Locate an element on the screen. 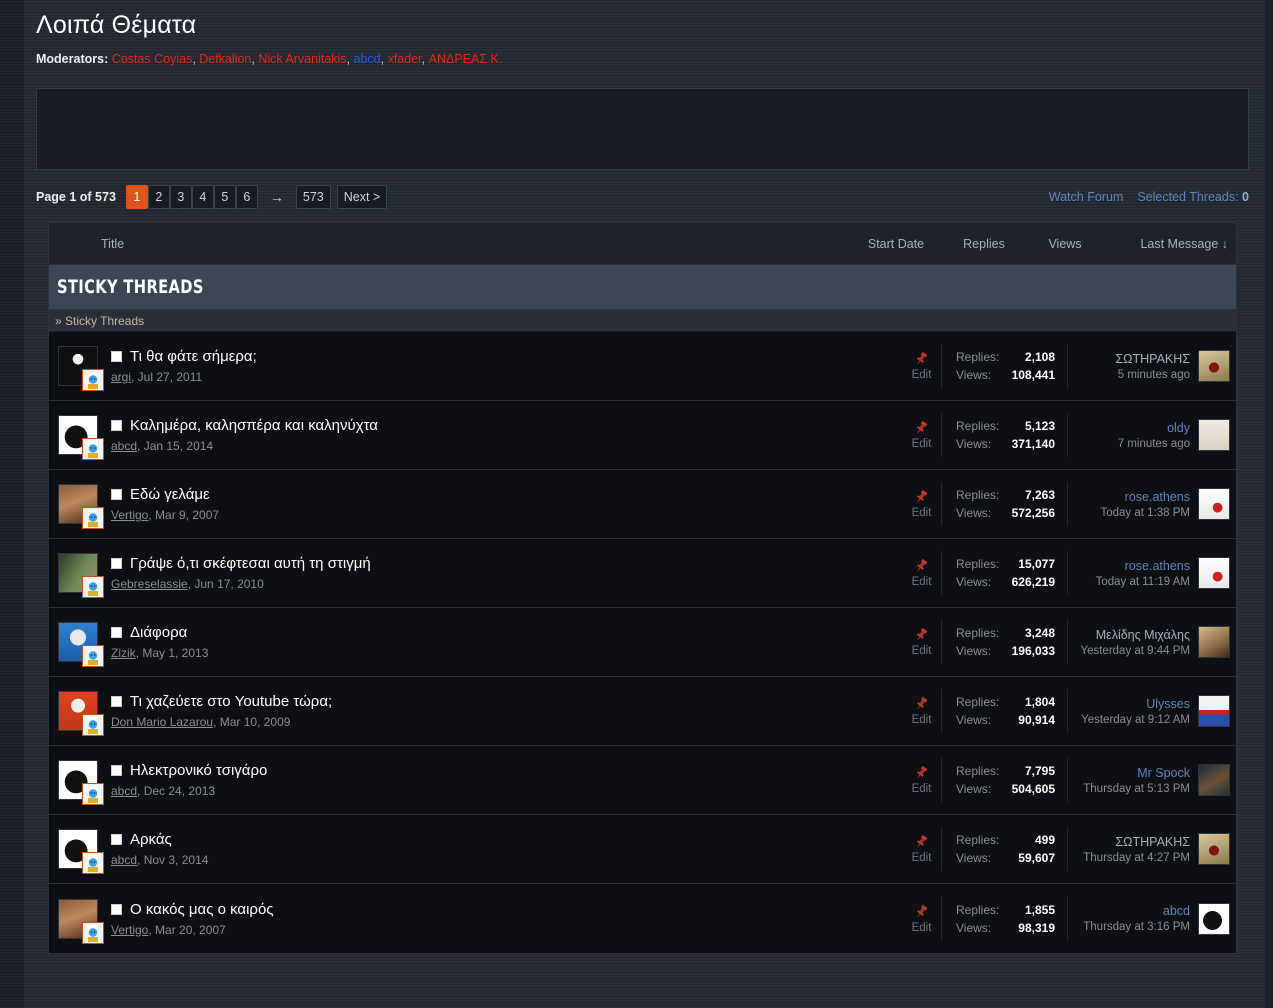 This screenshot has width=1273, height=1008. moderator-link-4: abcd is located at coordinates (367, 59).